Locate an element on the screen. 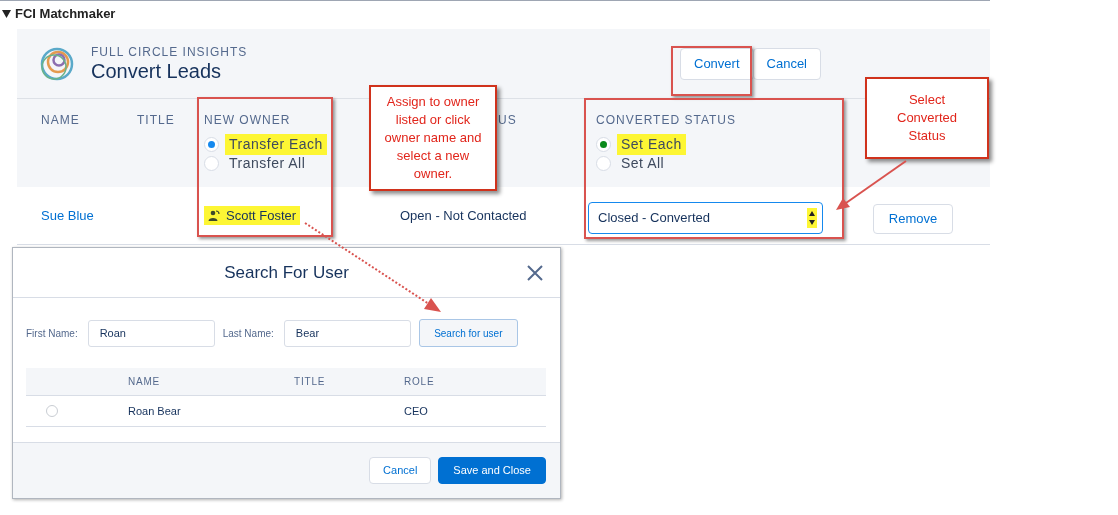 This screenshot has width=1118, height=515. lead-status: Open - Not Contacted is located at coordinates (463, 215).